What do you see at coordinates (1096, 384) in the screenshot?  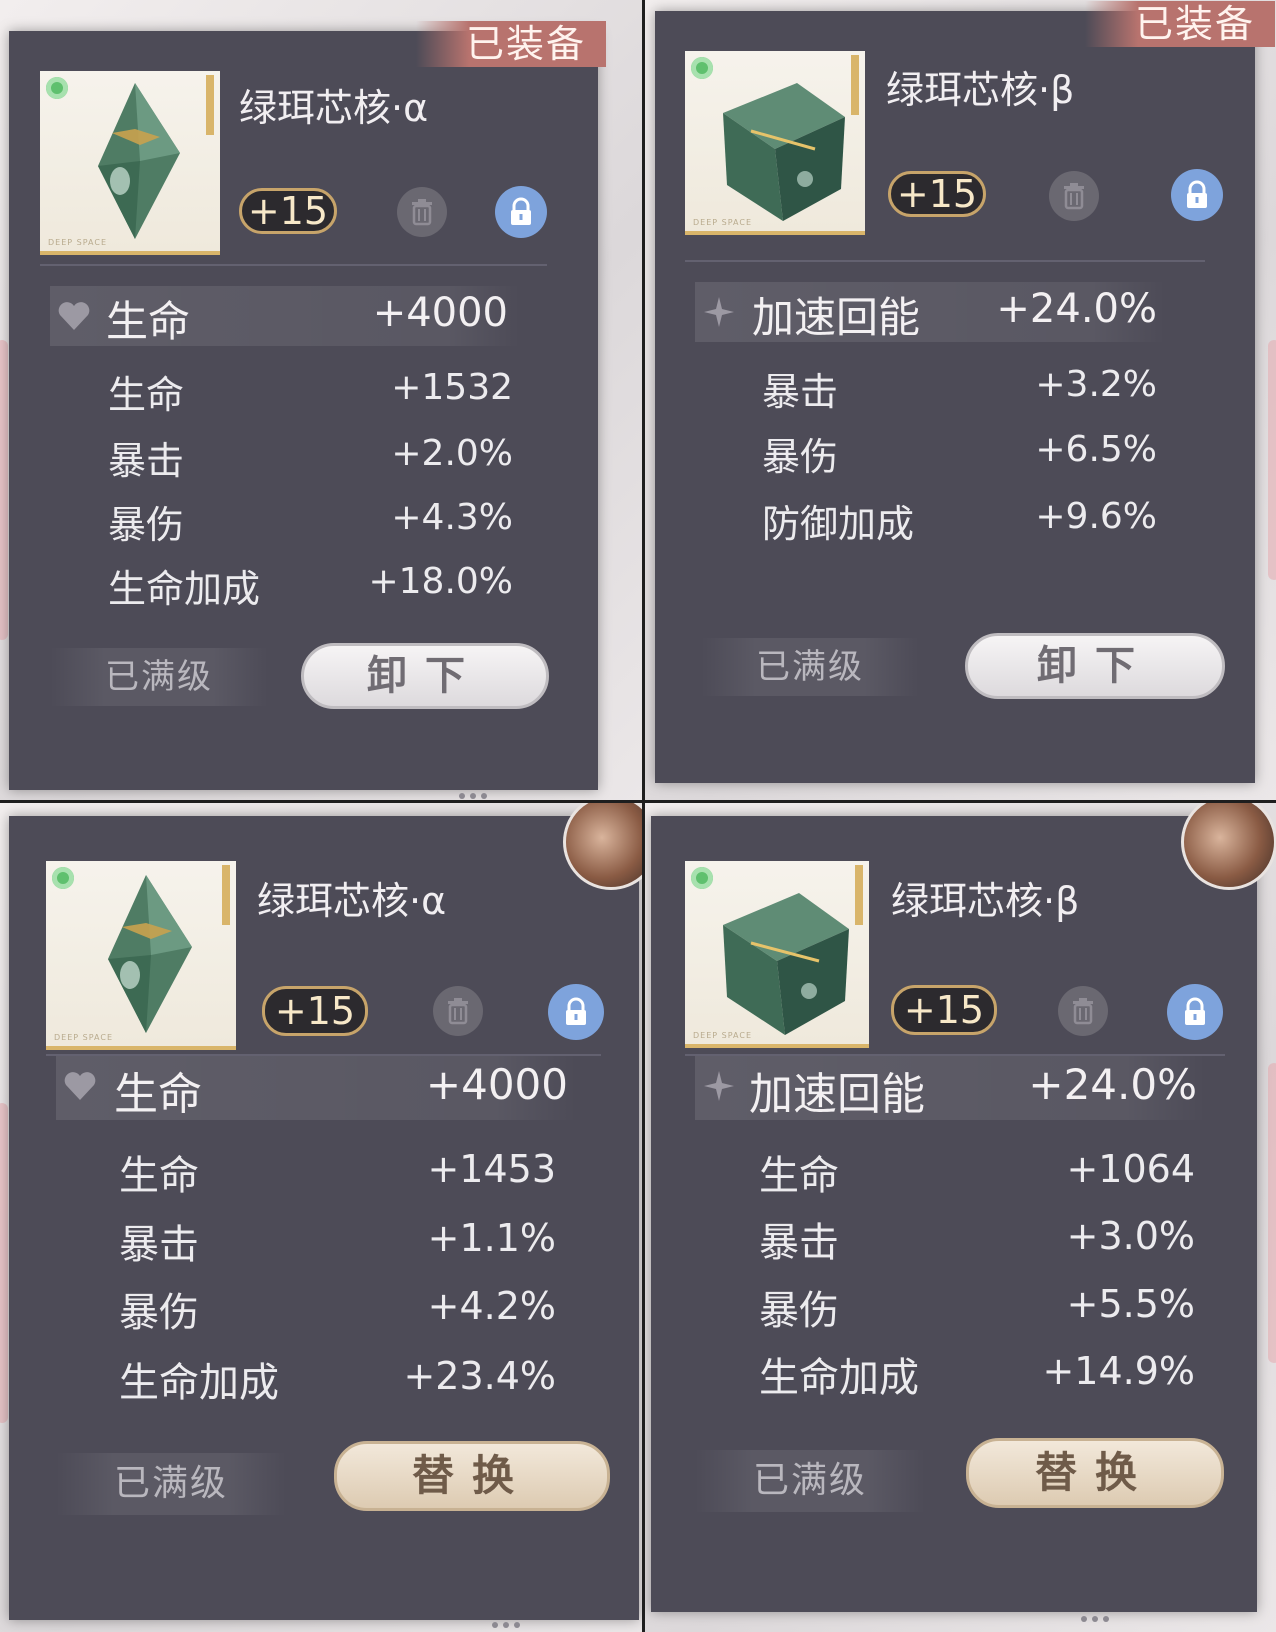 I see `sub-stat-value: +3.2%` at bounding box center [1096, 384].